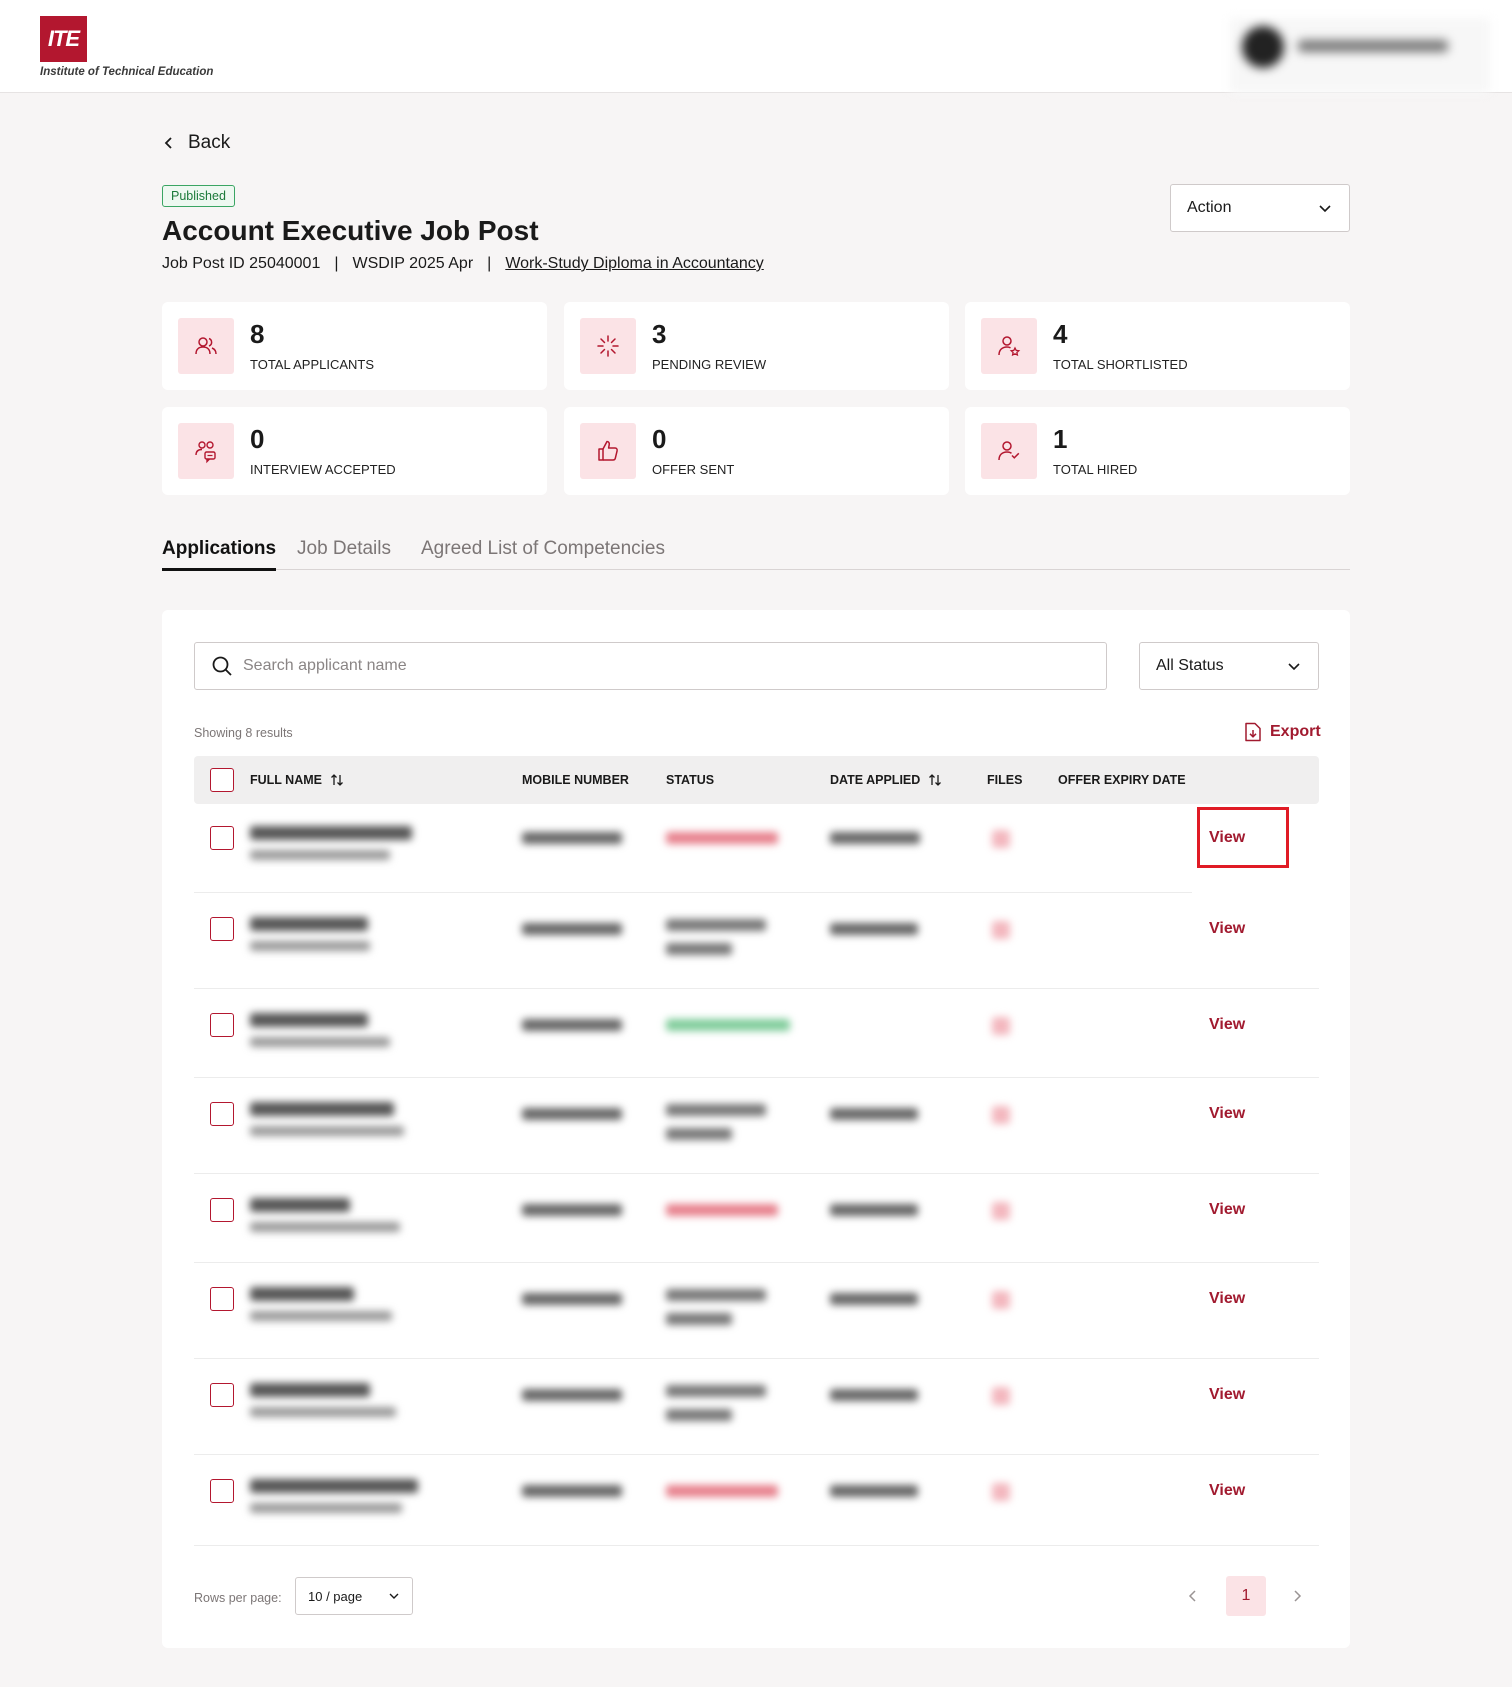 The height and width of the screenshot is (1687, 1512). I want to click on top-bar: ITE Institute of Technical Education, so click(756, 46).